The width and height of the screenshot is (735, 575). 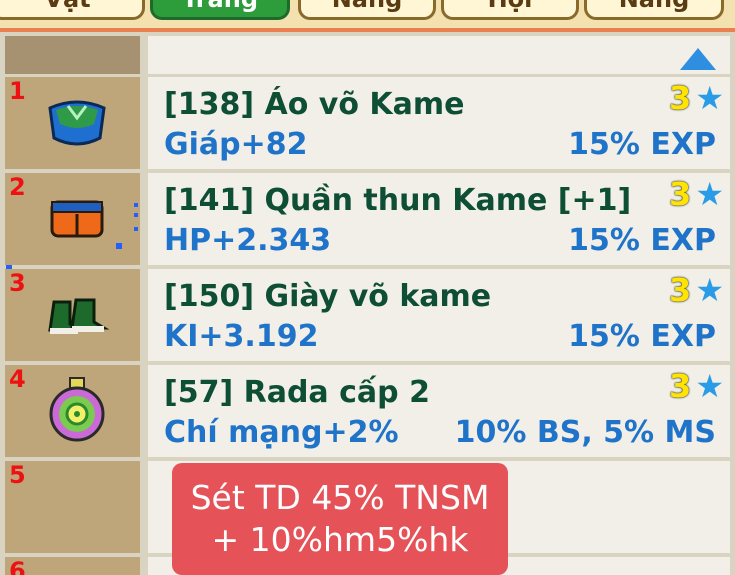 What do you see at coordinates (77, 409) in the screenshot?
I see `radar-icon` at bounding box center [77, 409].